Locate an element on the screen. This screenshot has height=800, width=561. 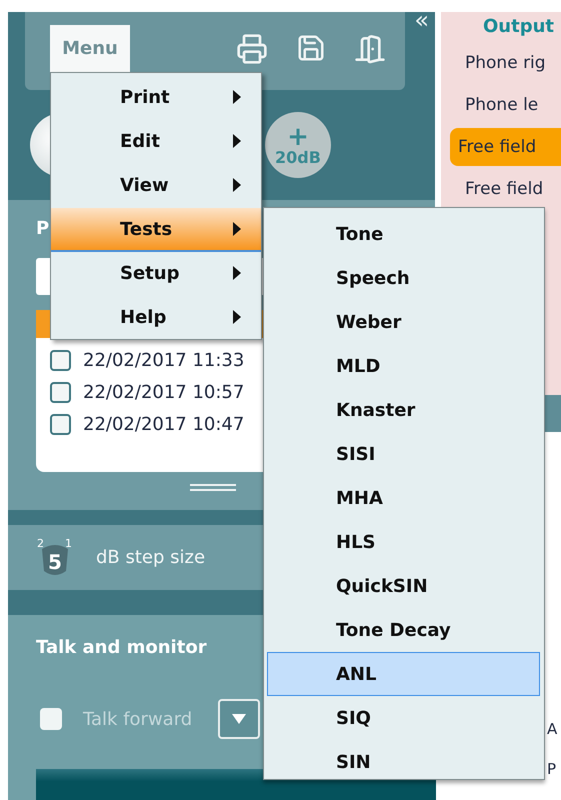
submenu-item: SISI is located at coordinates (403, 454).